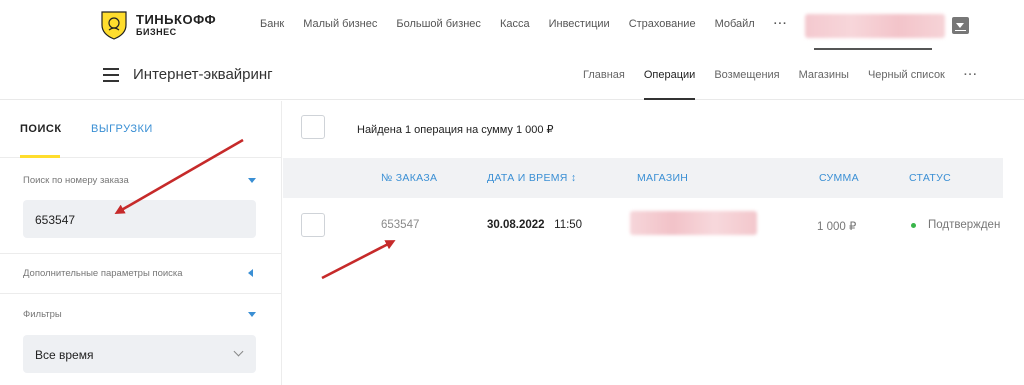  Describe the element at coordinates (735, 24) in the screenshot. I see `topnav-item-mobile: Мобайл` at that location.